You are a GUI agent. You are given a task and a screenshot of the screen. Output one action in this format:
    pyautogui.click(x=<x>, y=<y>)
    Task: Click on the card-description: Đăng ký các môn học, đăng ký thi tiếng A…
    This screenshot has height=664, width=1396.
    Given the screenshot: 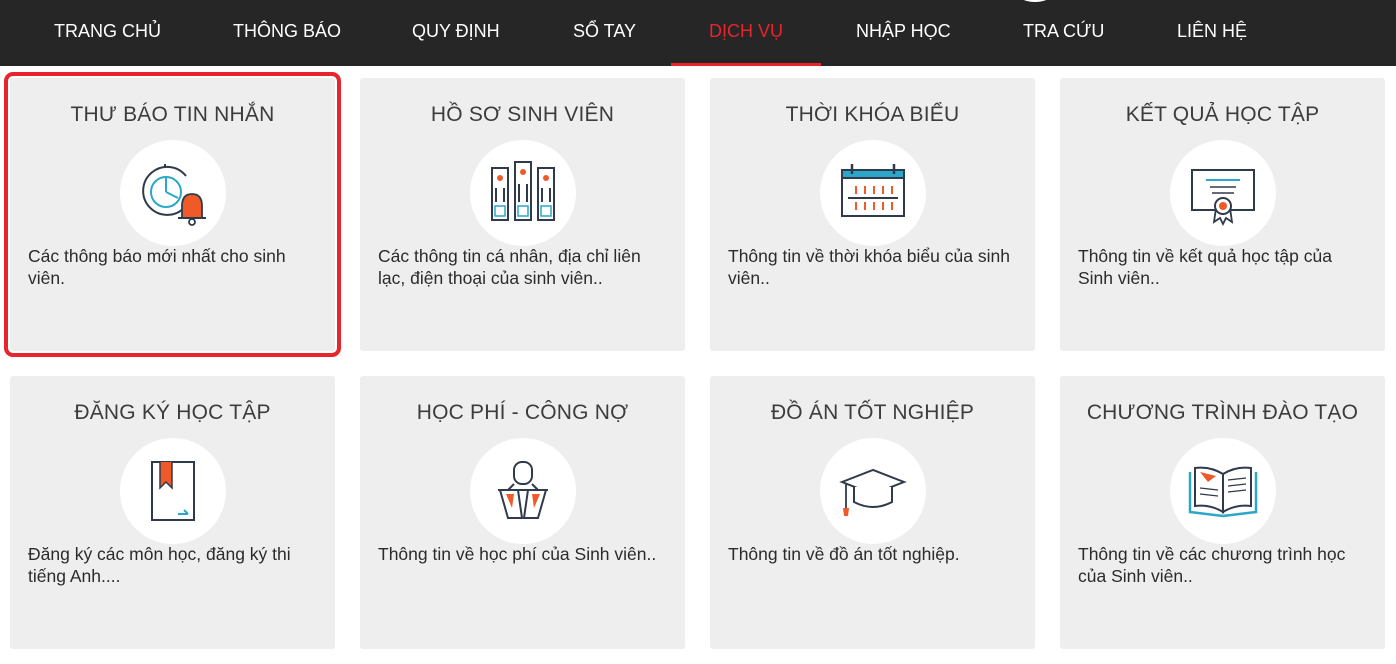 What is the action you would take?
    pyautogui.click(x=159, y=565)
    